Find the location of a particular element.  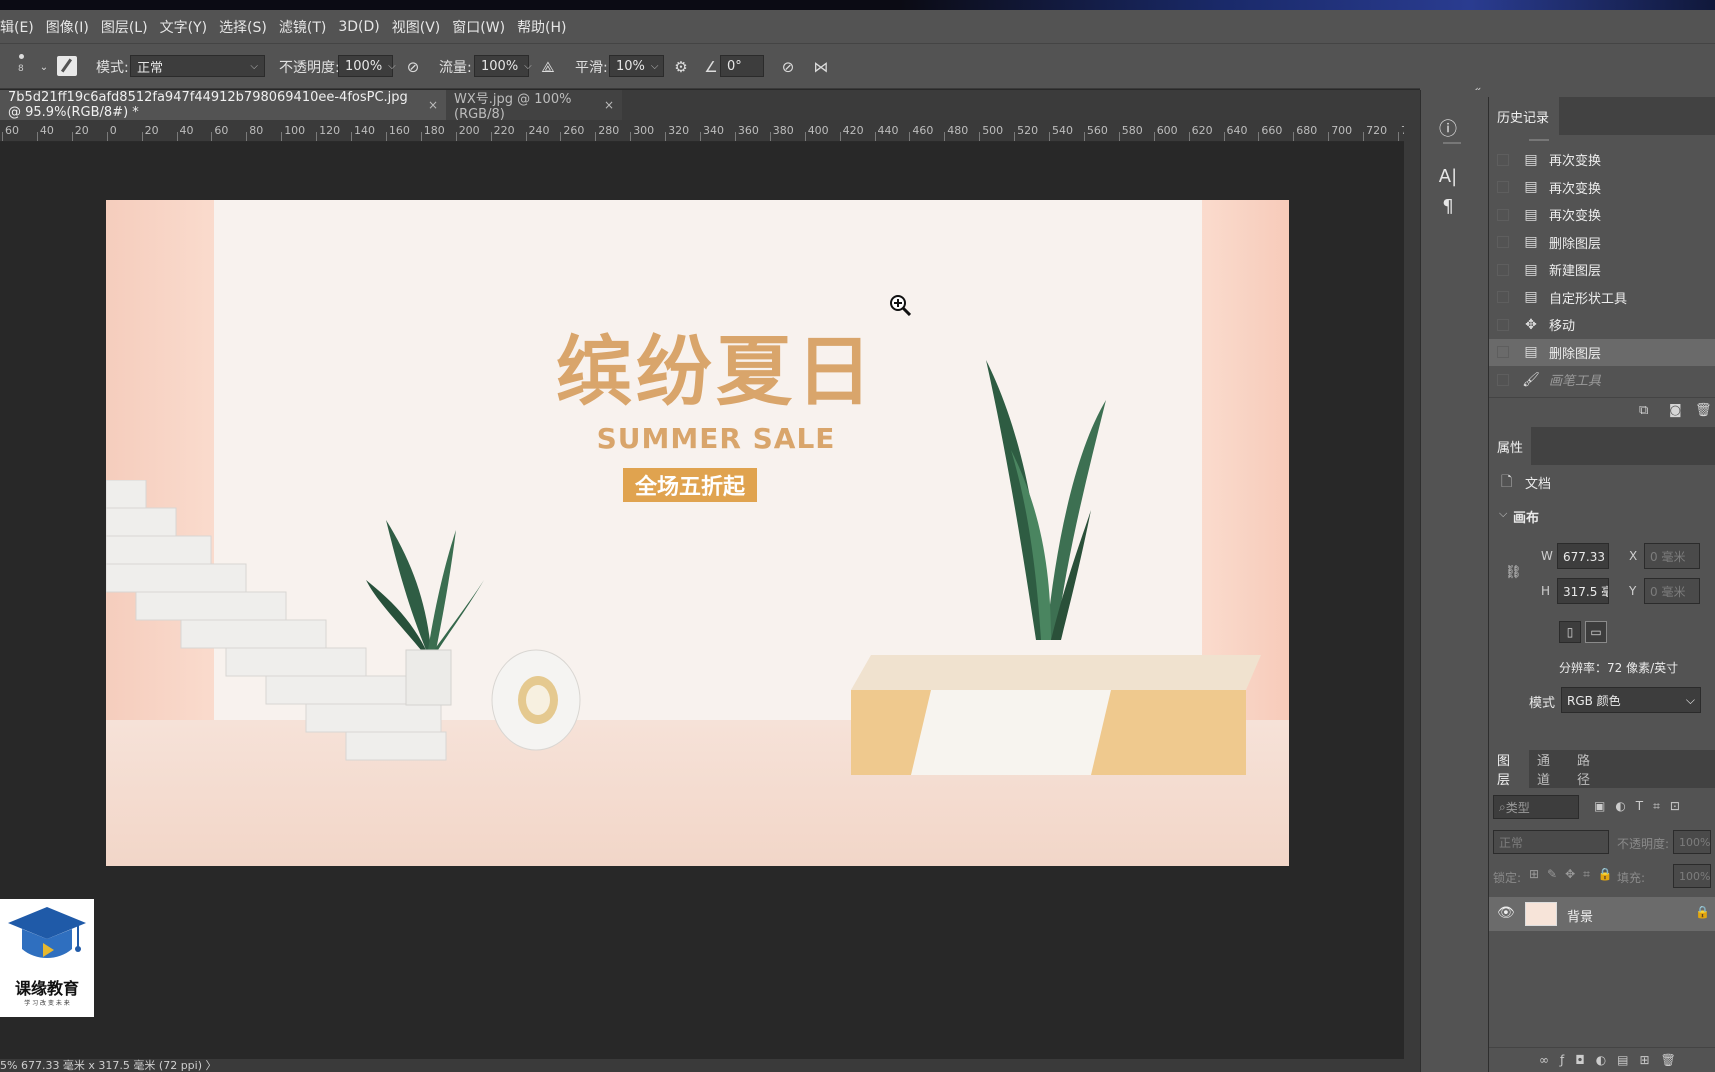

ruler-tick-label: 460 is located at coordinates (923, 130).